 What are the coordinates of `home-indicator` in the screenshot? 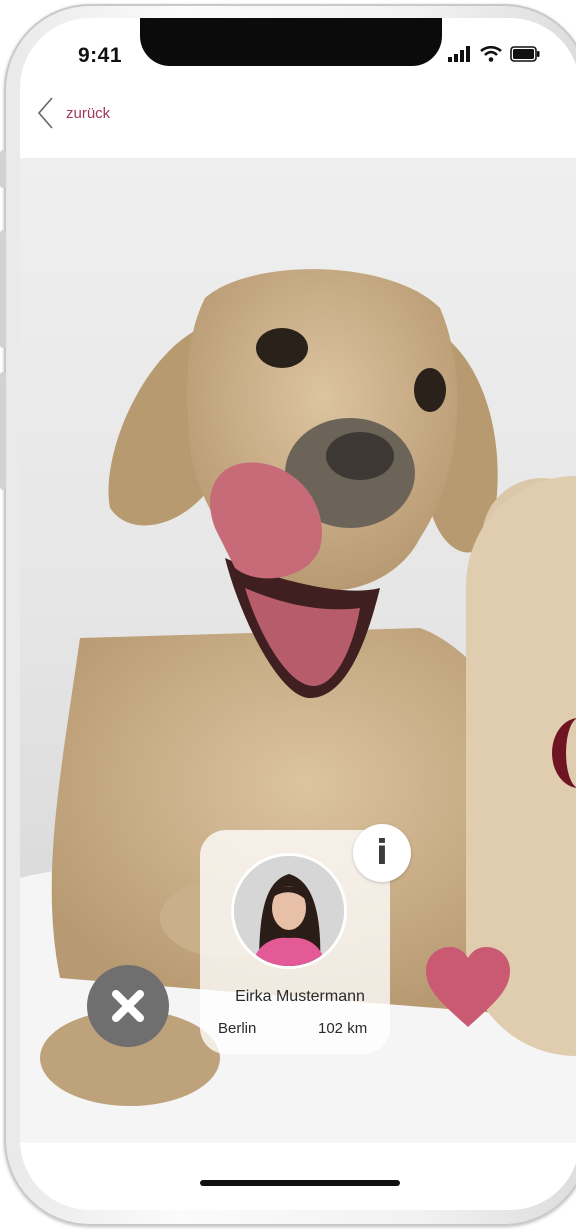 It's located at (300, 1183).